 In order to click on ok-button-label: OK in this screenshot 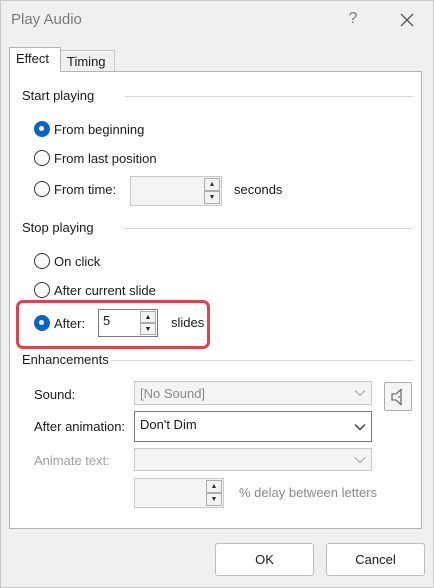, I will do `click(264, 559)`.